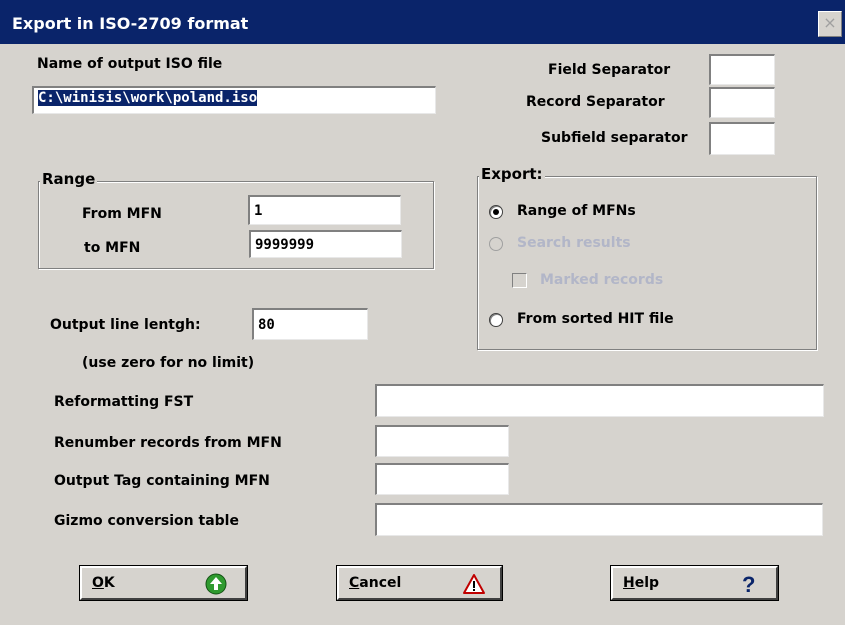 The width and height of the screenshot is (845, 625). Describe the element at coordinates (574, 243) in the screenshot. I see `search-results-label: Search results` at that location.